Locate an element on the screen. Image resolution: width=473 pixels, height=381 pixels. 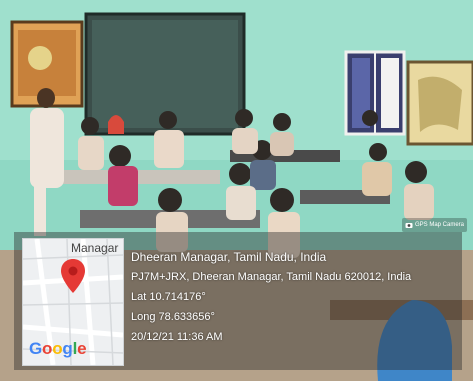
longitude: Long 78.633656° is located at coordinates (173, 317).